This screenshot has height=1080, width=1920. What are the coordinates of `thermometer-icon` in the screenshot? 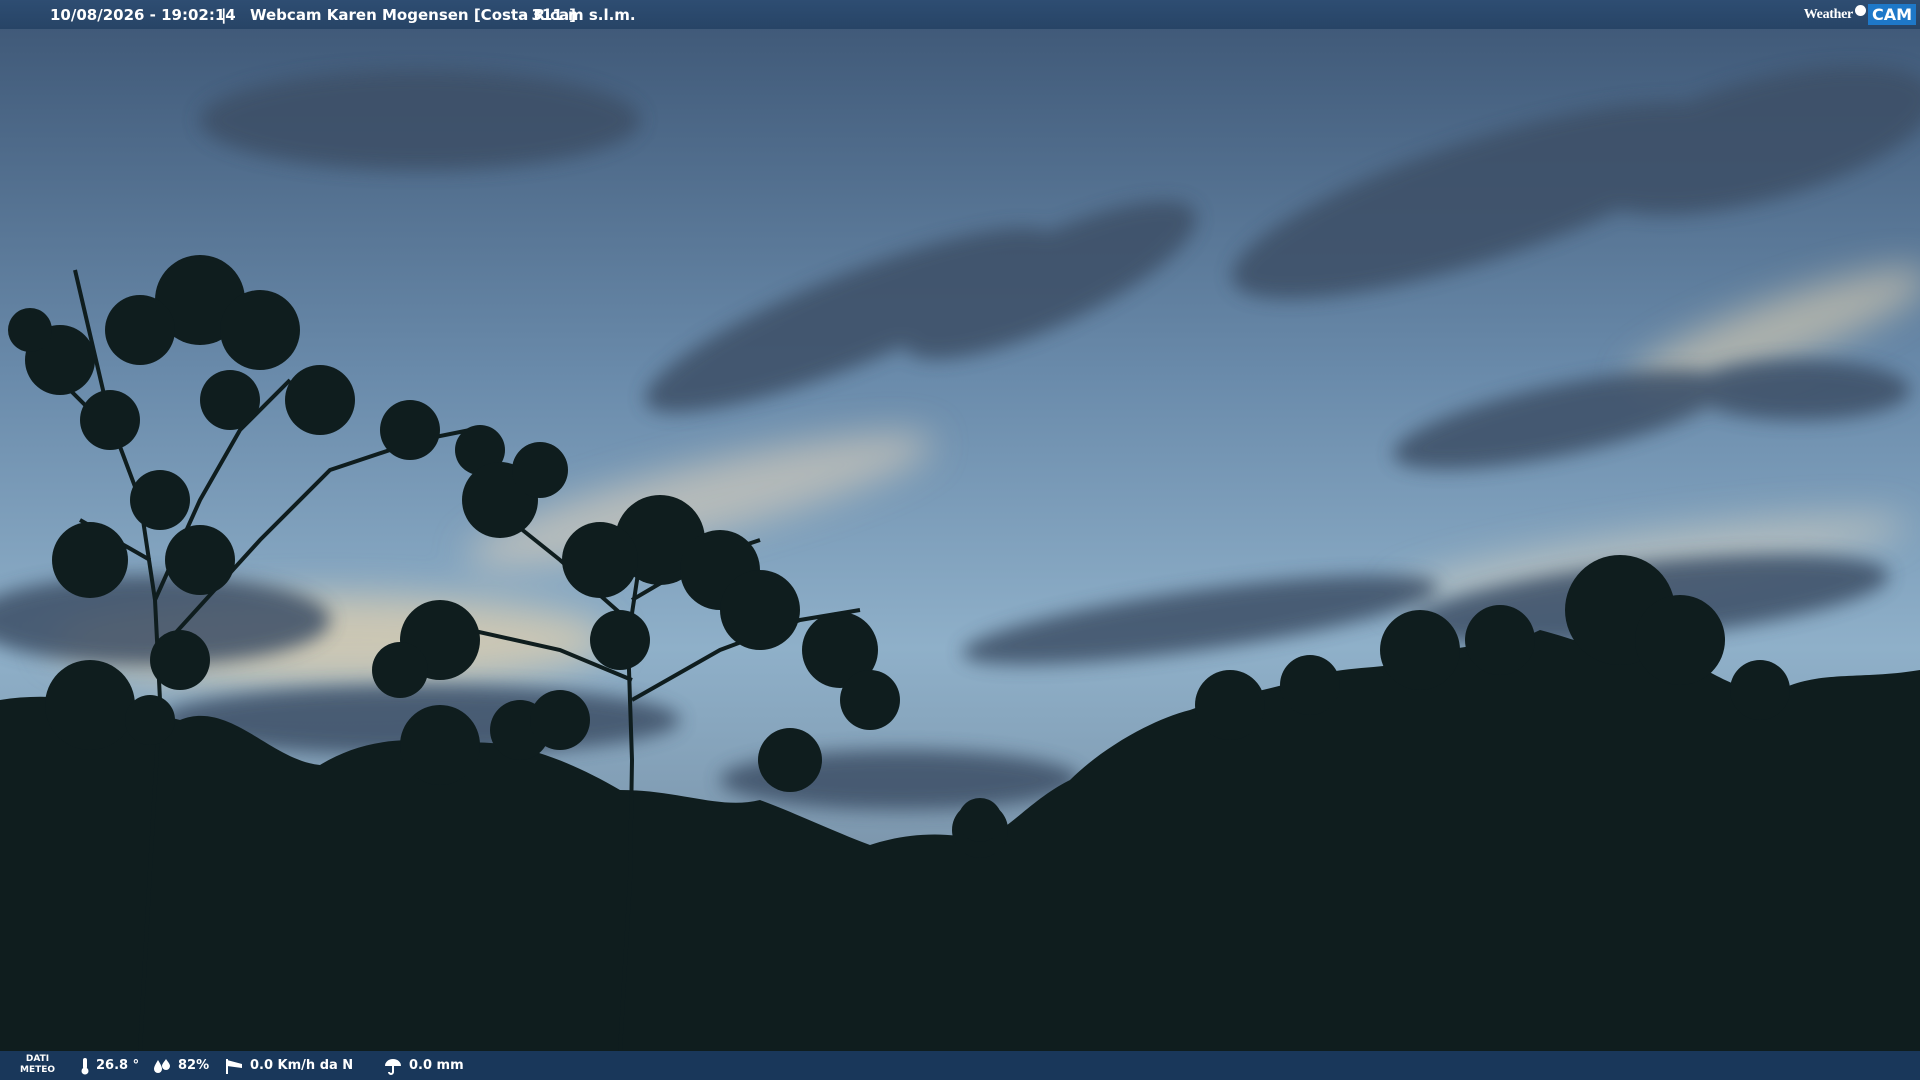 It's located at (85, 1066).